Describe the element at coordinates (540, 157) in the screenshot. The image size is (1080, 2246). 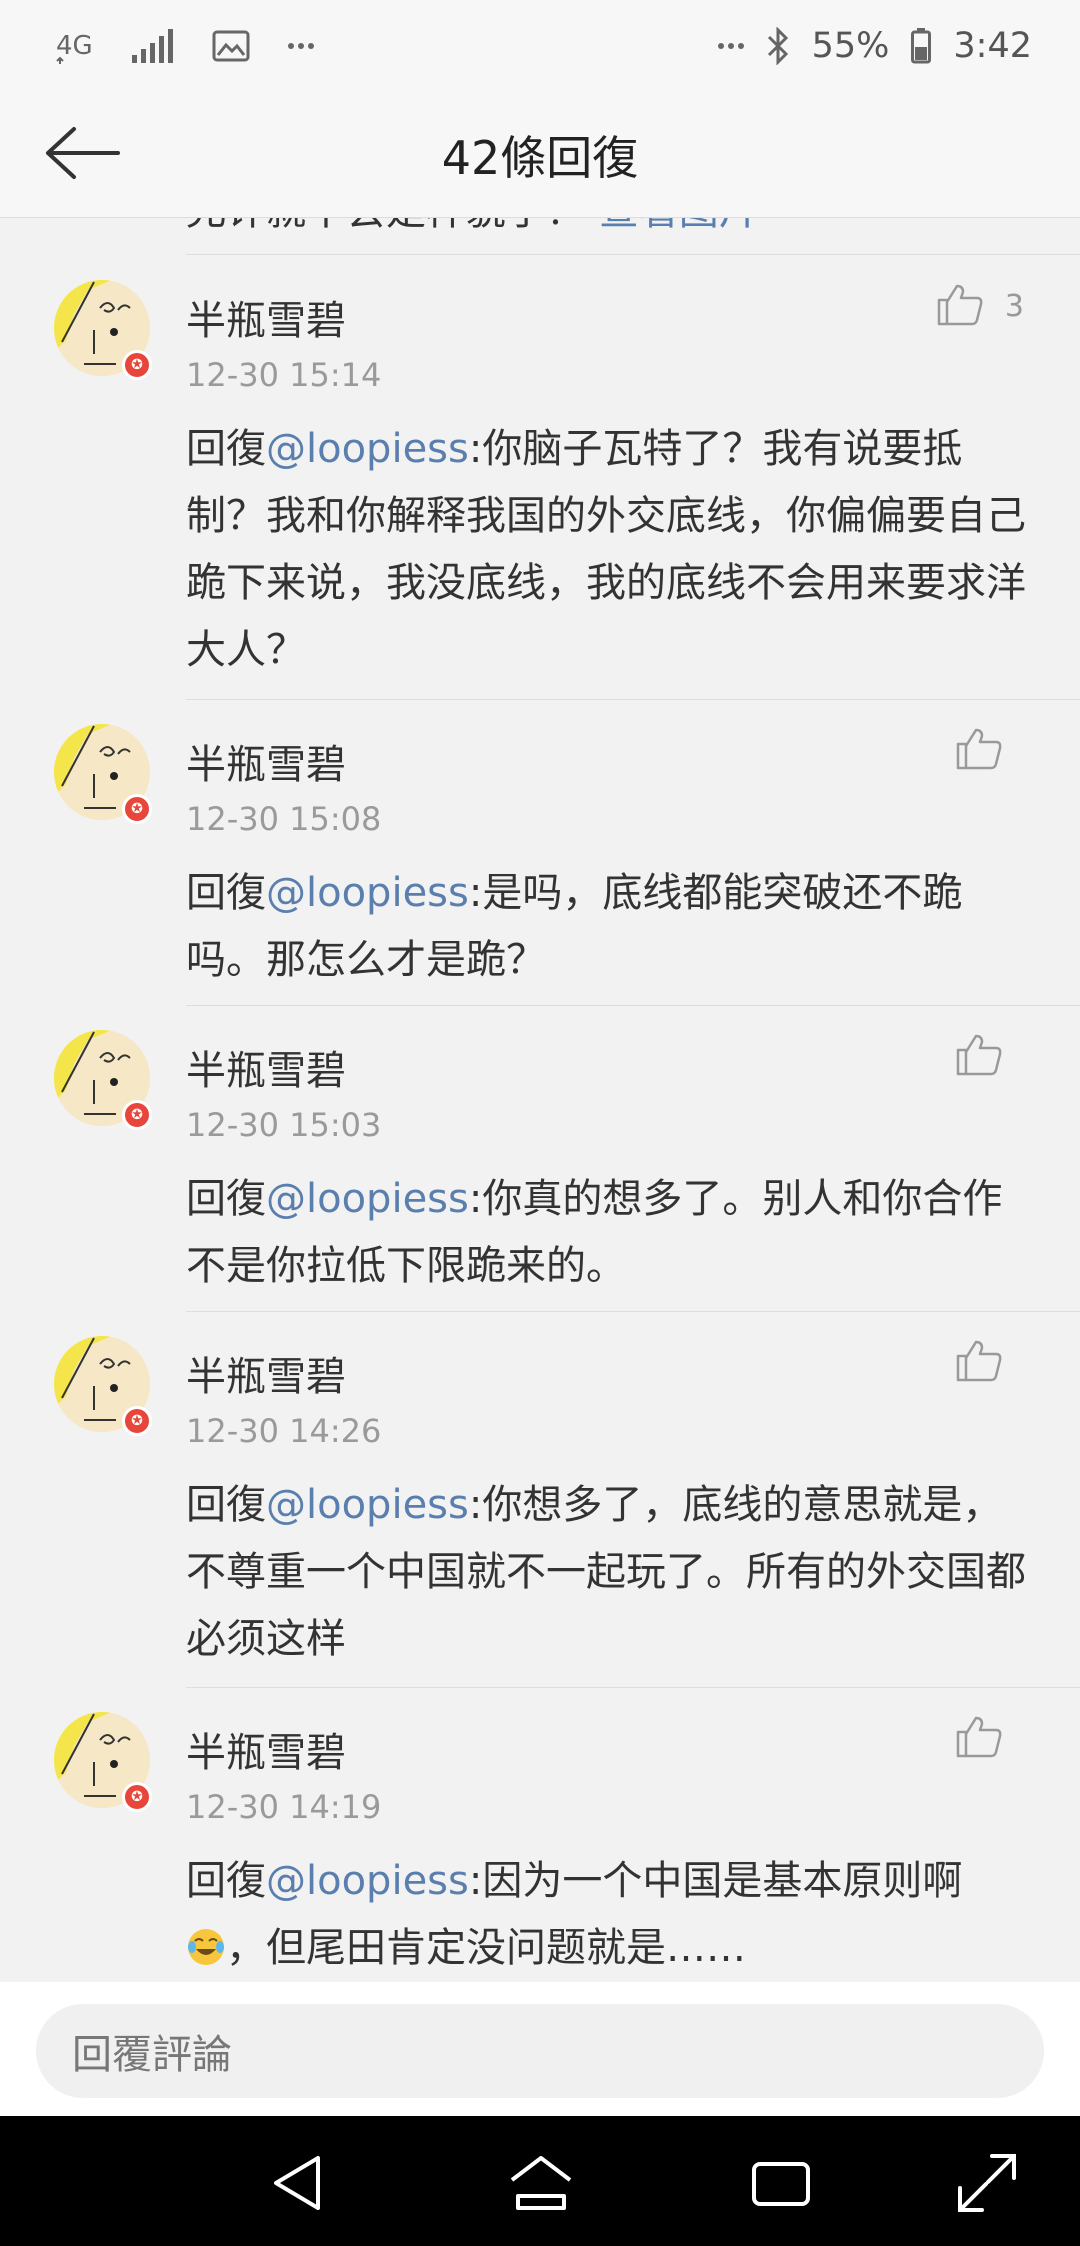
I see `page-title: 42條回復` at that location.